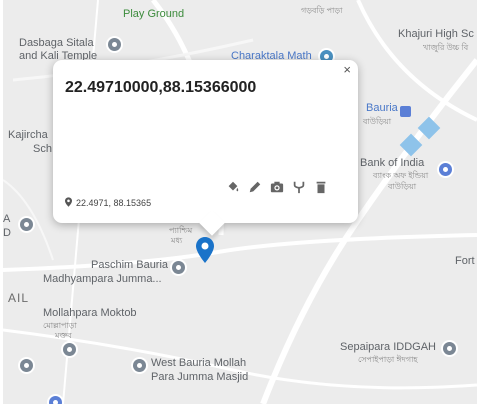 The width and height of the screenshot is (481, 407). What do you see at coordinates (7, 233) in the screenshot?
I see `map-label-edge-d: D` at bounding box center [7, 233].